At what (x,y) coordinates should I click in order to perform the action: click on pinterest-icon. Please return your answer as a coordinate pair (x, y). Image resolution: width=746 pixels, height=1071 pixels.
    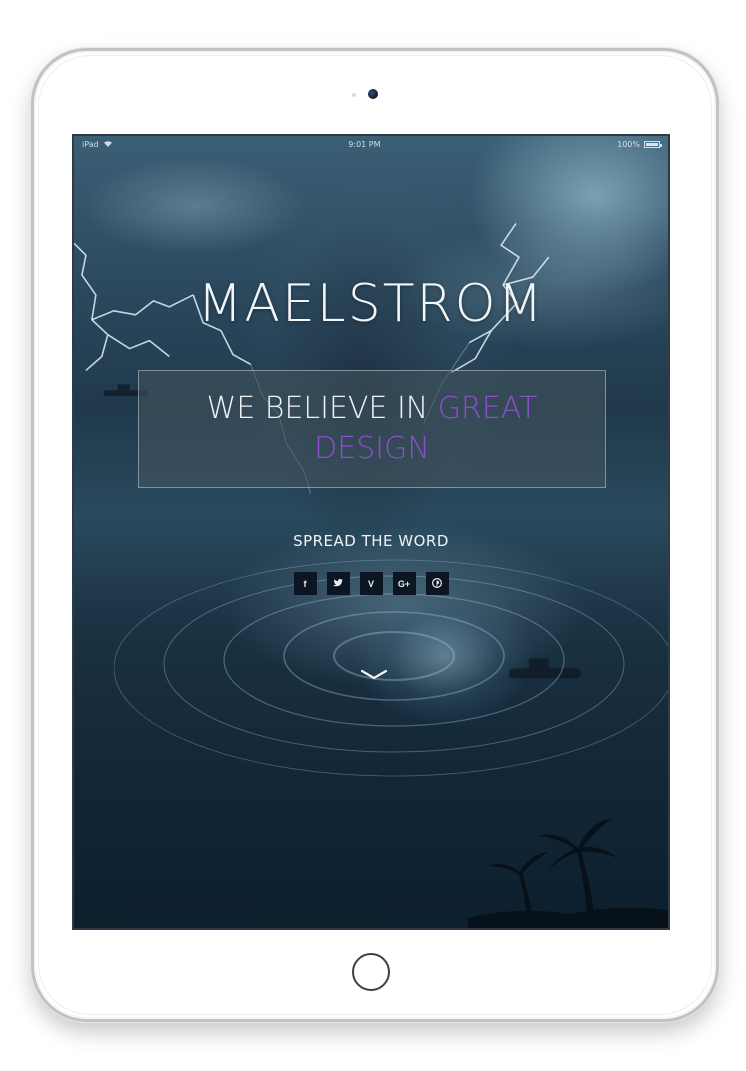
    Looking at the image, I should click on (437, 583).